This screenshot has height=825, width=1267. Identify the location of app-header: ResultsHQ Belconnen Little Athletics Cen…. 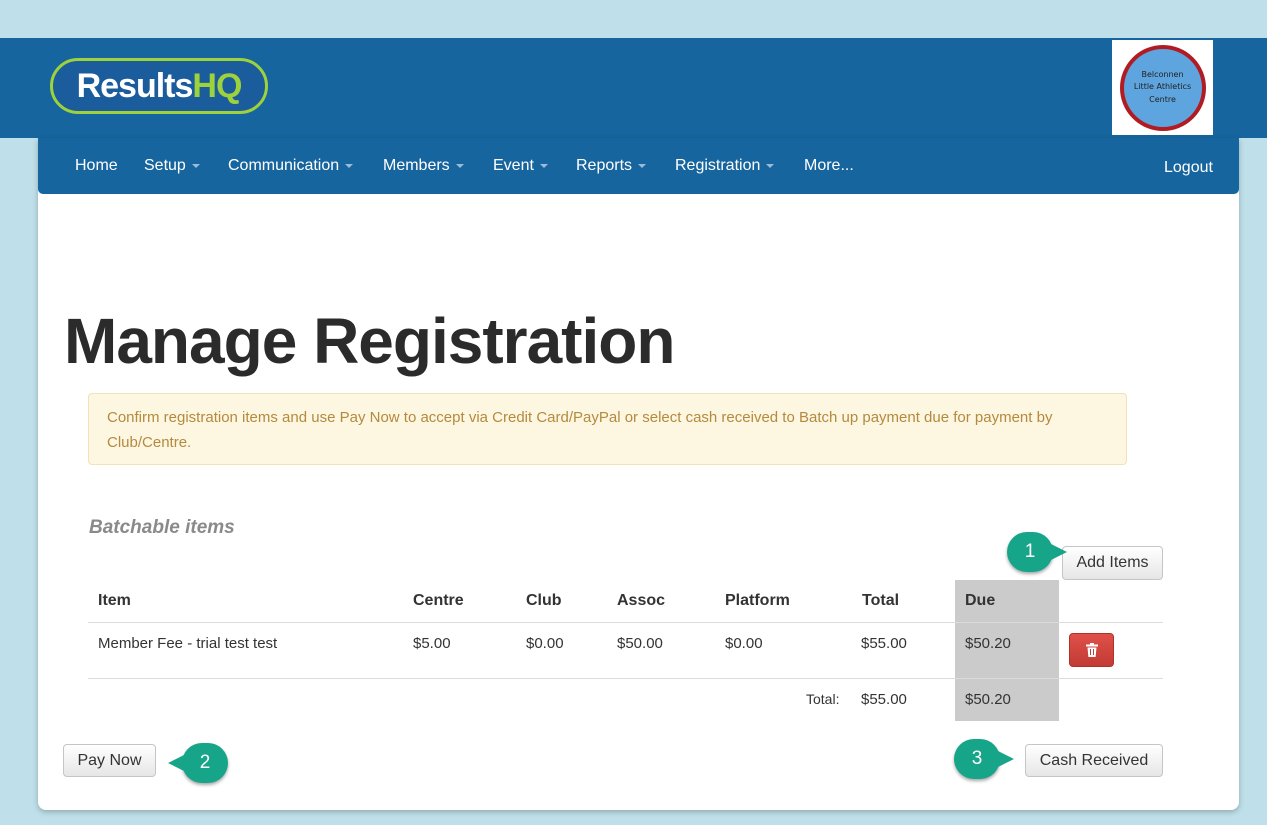
(633, 88).